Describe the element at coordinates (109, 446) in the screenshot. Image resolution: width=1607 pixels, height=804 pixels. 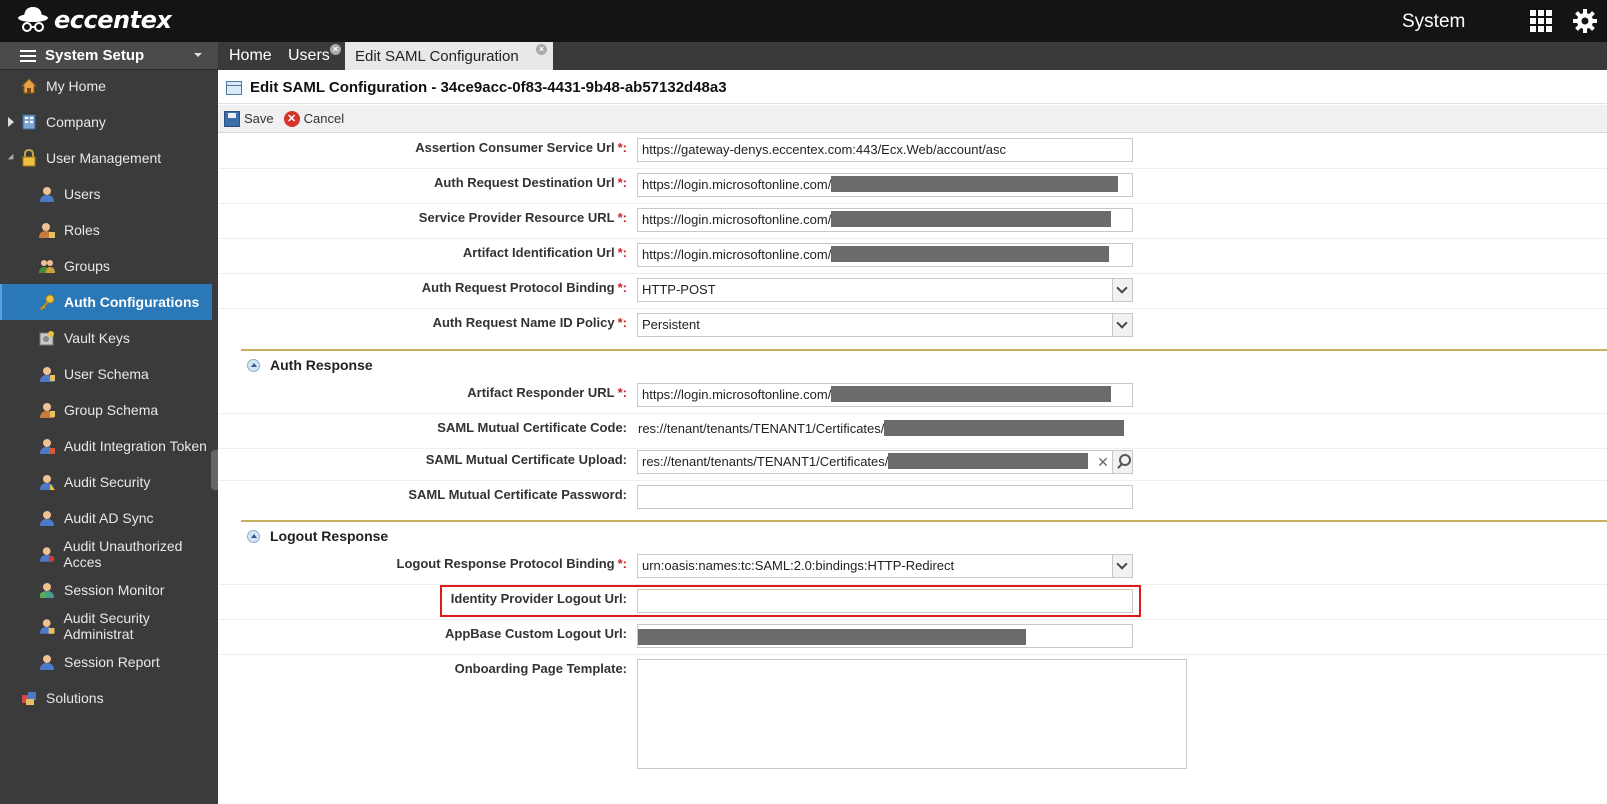
I see `sidebar-item-audit-integration-token: Audit Integration Token` at that location.